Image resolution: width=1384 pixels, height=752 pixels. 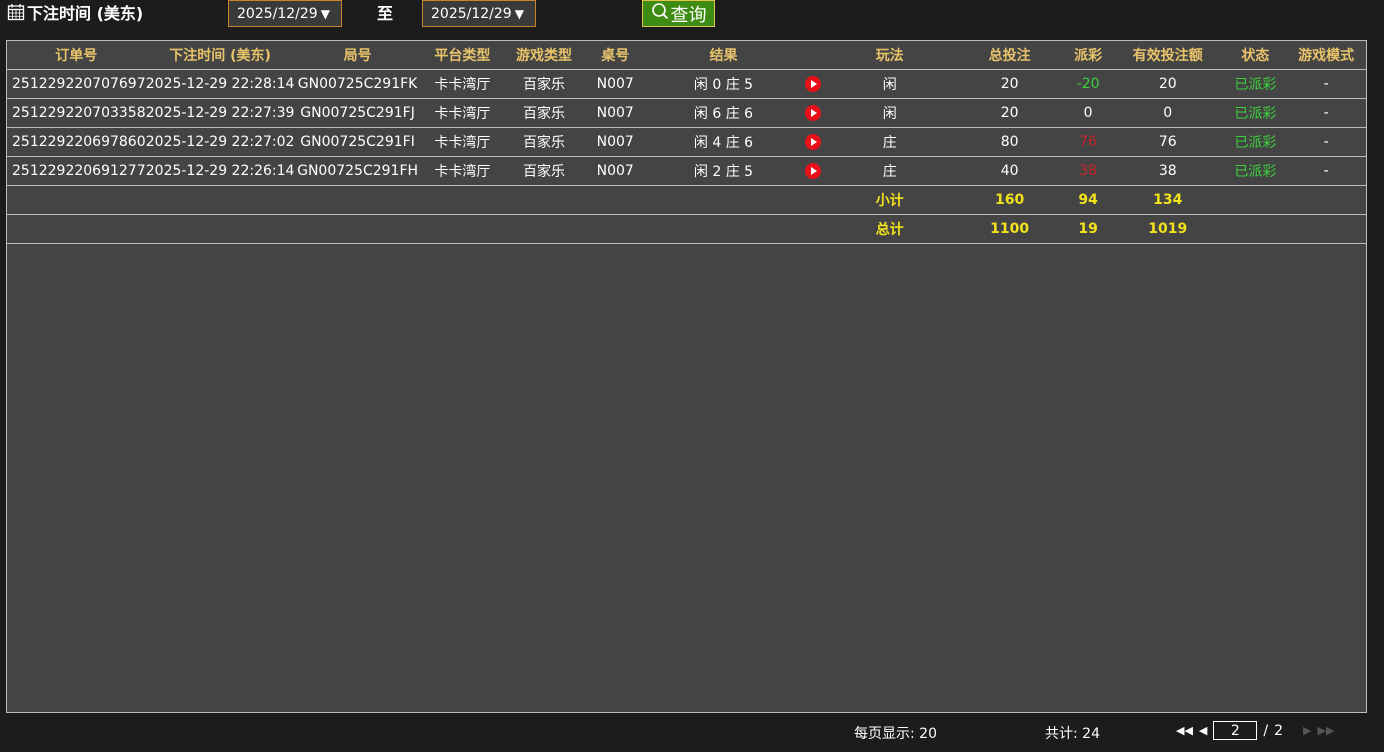 What do you see at coordinates (1168, 229) in the screenshot?
I see `grandtotal-valid: 1019` at bounding box center [1168, 229].